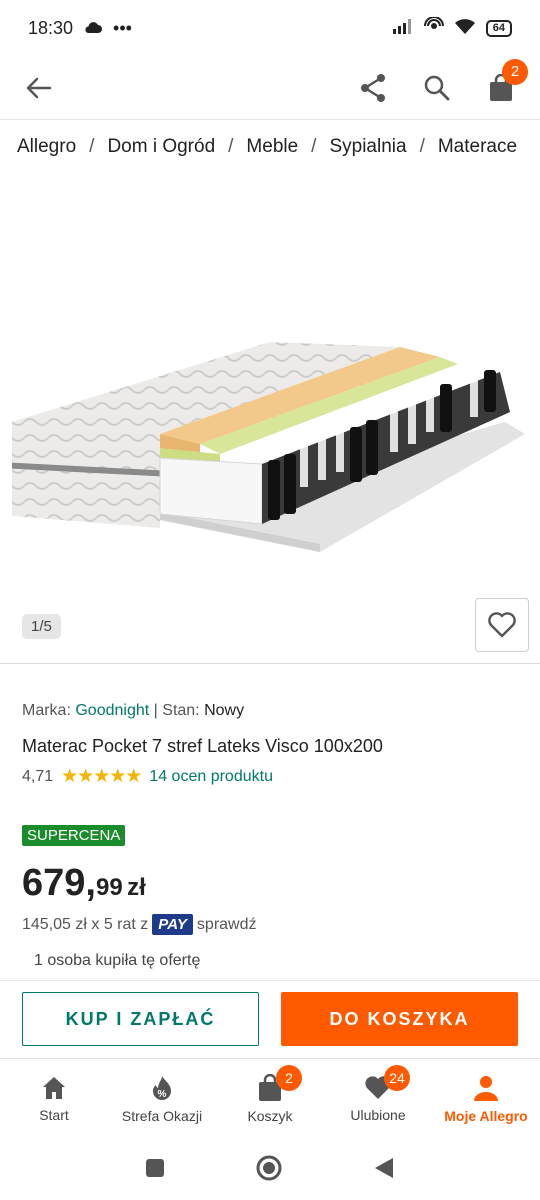 The height and width of the screenshot is (1200, 540). I want to click on circle-icon, so click(269, 1167).